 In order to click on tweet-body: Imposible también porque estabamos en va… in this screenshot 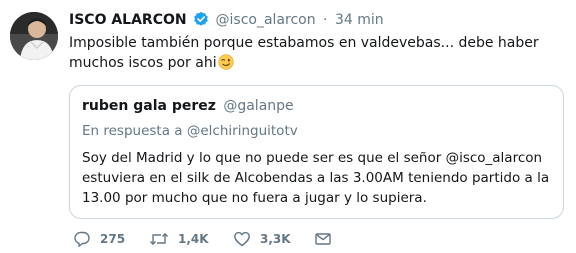, I will do `click(304, 53)`.